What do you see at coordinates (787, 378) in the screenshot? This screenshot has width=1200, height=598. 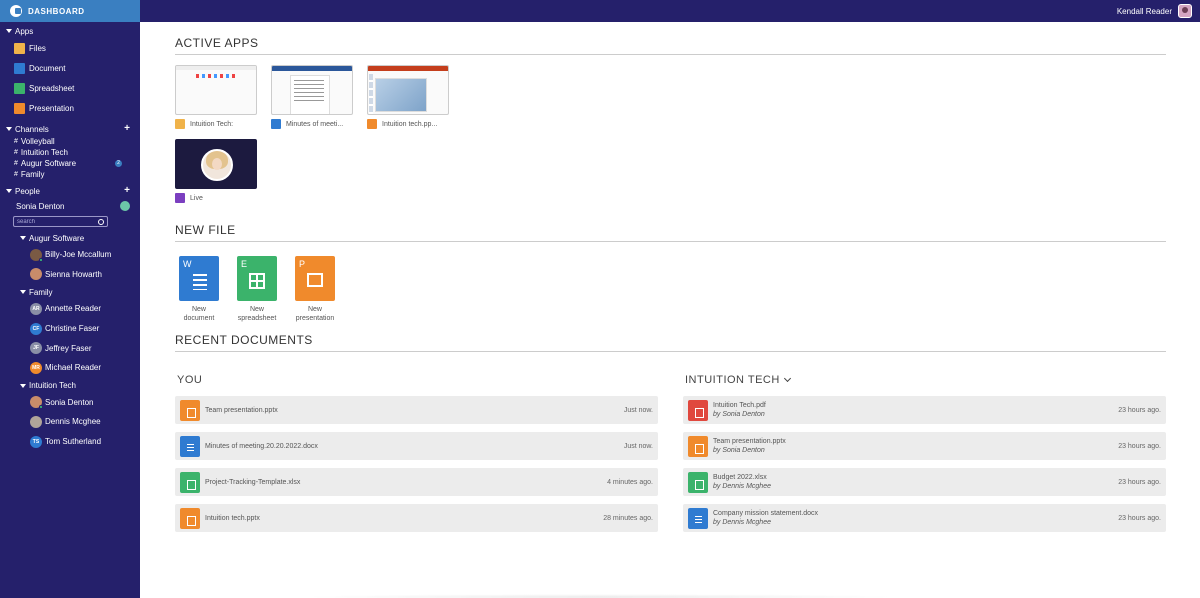 I see `chevron-down-icon` at bounding box center [787, 378].